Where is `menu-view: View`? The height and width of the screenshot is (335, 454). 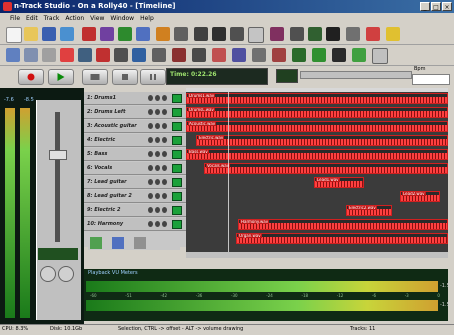
menu-view: View is located at coordinates (97, 18).